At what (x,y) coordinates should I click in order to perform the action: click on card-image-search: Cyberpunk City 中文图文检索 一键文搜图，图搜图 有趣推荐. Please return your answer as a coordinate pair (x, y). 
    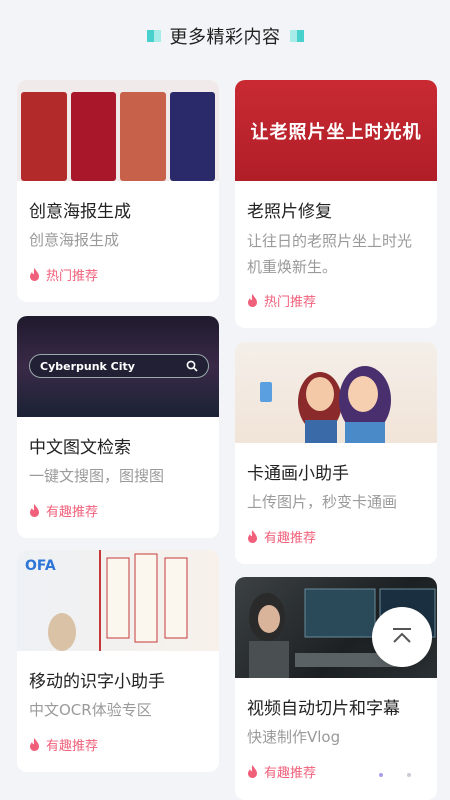
    Looking at the image, I should click on (118, 427).